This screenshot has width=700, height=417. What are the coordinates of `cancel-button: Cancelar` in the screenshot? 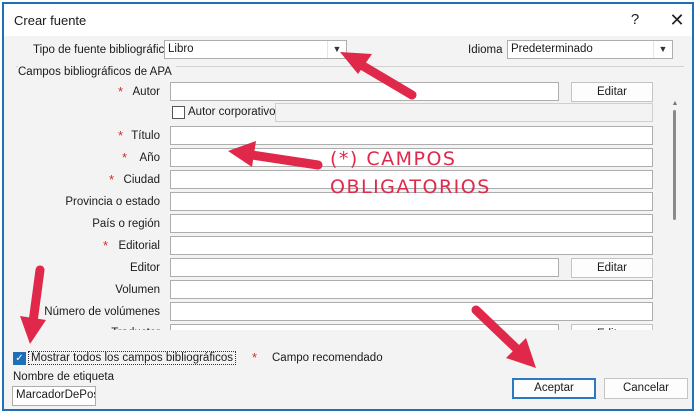 It's located at (646, 388).